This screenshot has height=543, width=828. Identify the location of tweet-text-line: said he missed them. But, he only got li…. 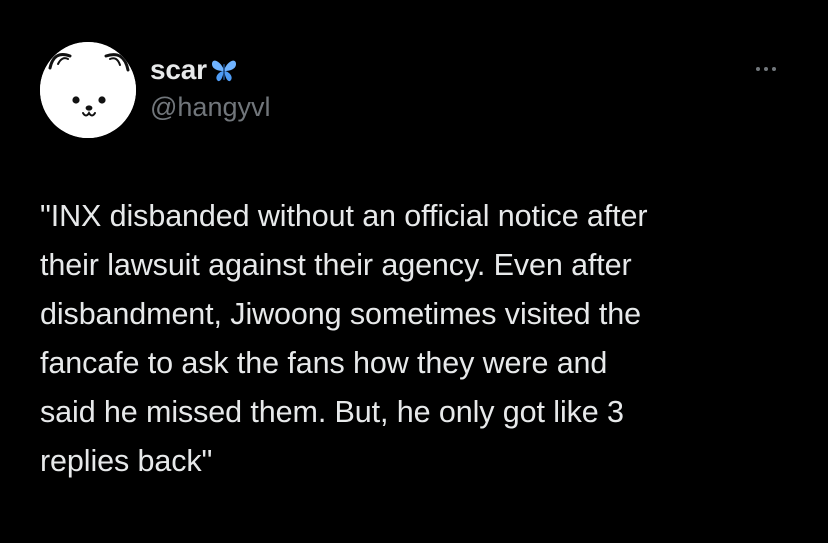
(332, 412).